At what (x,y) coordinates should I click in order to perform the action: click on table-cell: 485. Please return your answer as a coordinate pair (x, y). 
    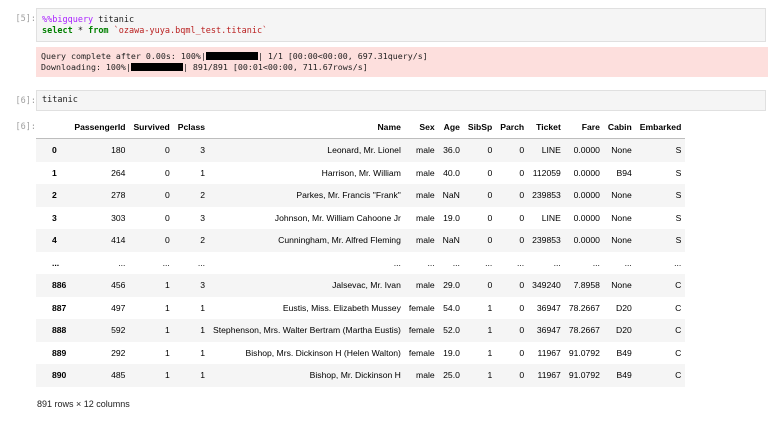
    Looking at the image, I should click on (100, 375).